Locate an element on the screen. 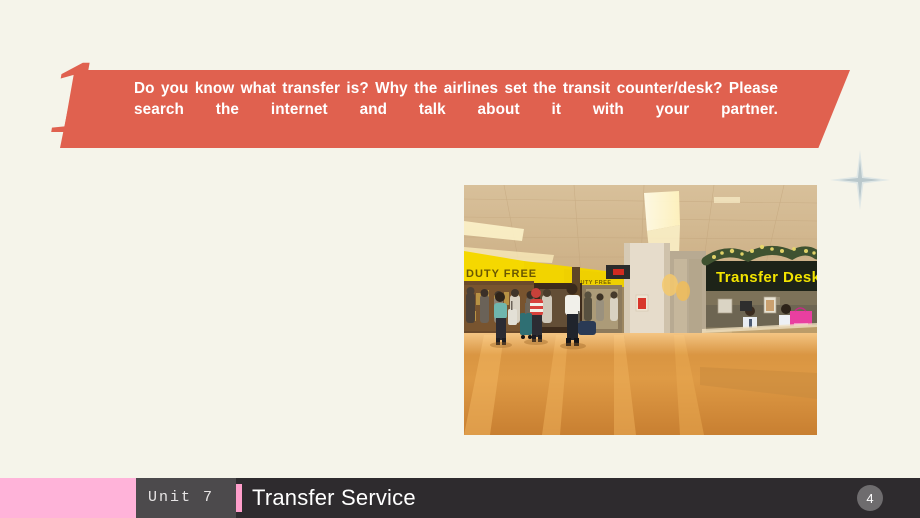 The height and width of the screenshot is (518, 920). page-number-badge: 4 is located at coordinates (870, 498).